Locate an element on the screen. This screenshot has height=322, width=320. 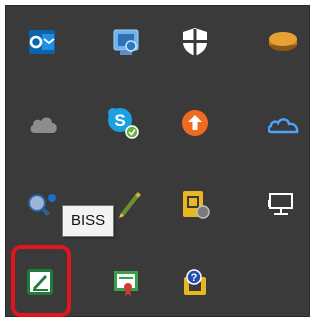
disk-cylinder-icon is located at coordinates (283, 42).